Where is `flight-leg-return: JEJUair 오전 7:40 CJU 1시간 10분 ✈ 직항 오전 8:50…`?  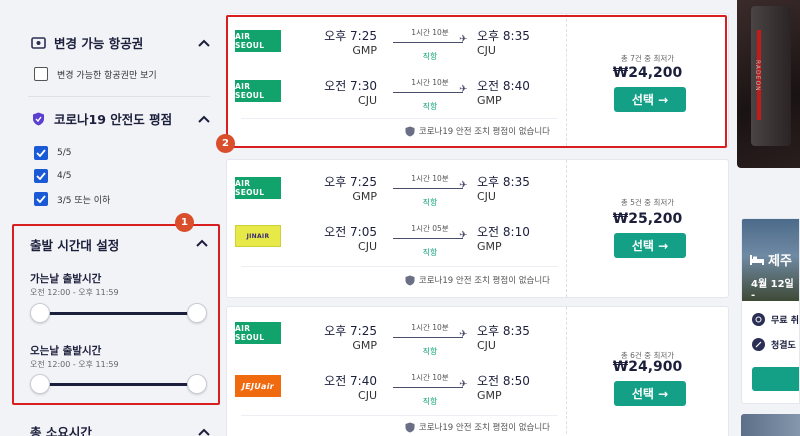 flight-leg-return: JEJUair 오전 7:40 CJU 1시간 10분 ✈ 직항 오전 8:50… is located at coordinates (396, 392).